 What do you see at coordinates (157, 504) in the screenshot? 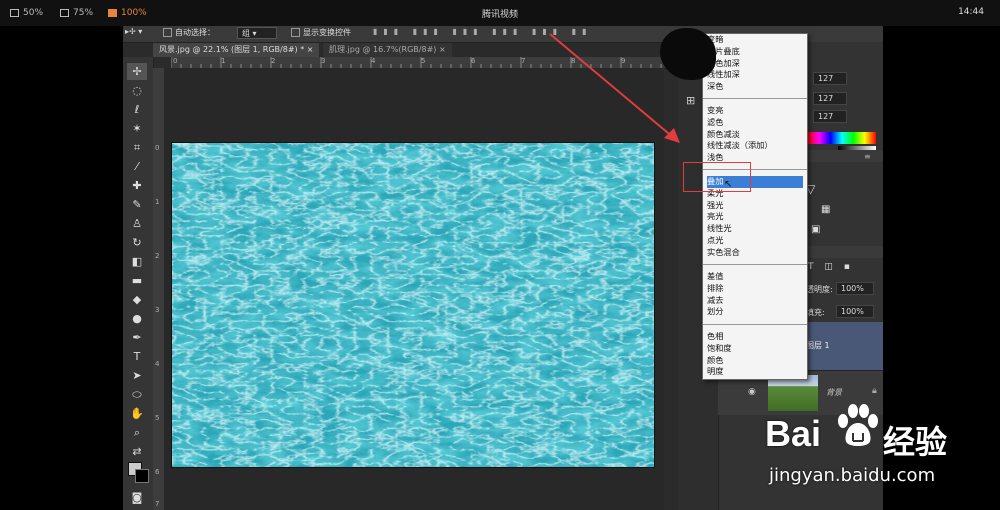
I see `ruler-label: 7` at bounding box center [157, 504].